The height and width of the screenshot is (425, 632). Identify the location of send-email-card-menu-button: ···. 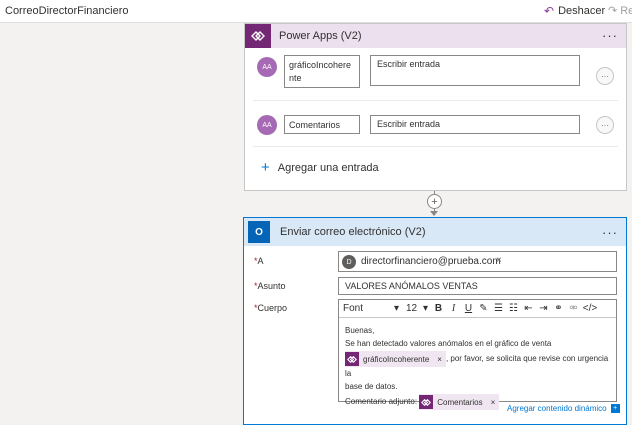
(610, 232).